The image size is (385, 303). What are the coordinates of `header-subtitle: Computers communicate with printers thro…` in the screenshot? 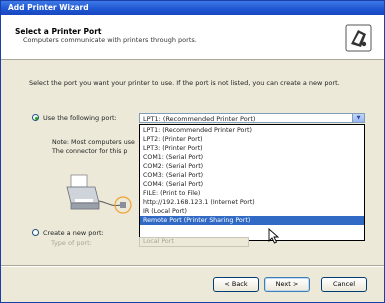 It's located at (110, 40).